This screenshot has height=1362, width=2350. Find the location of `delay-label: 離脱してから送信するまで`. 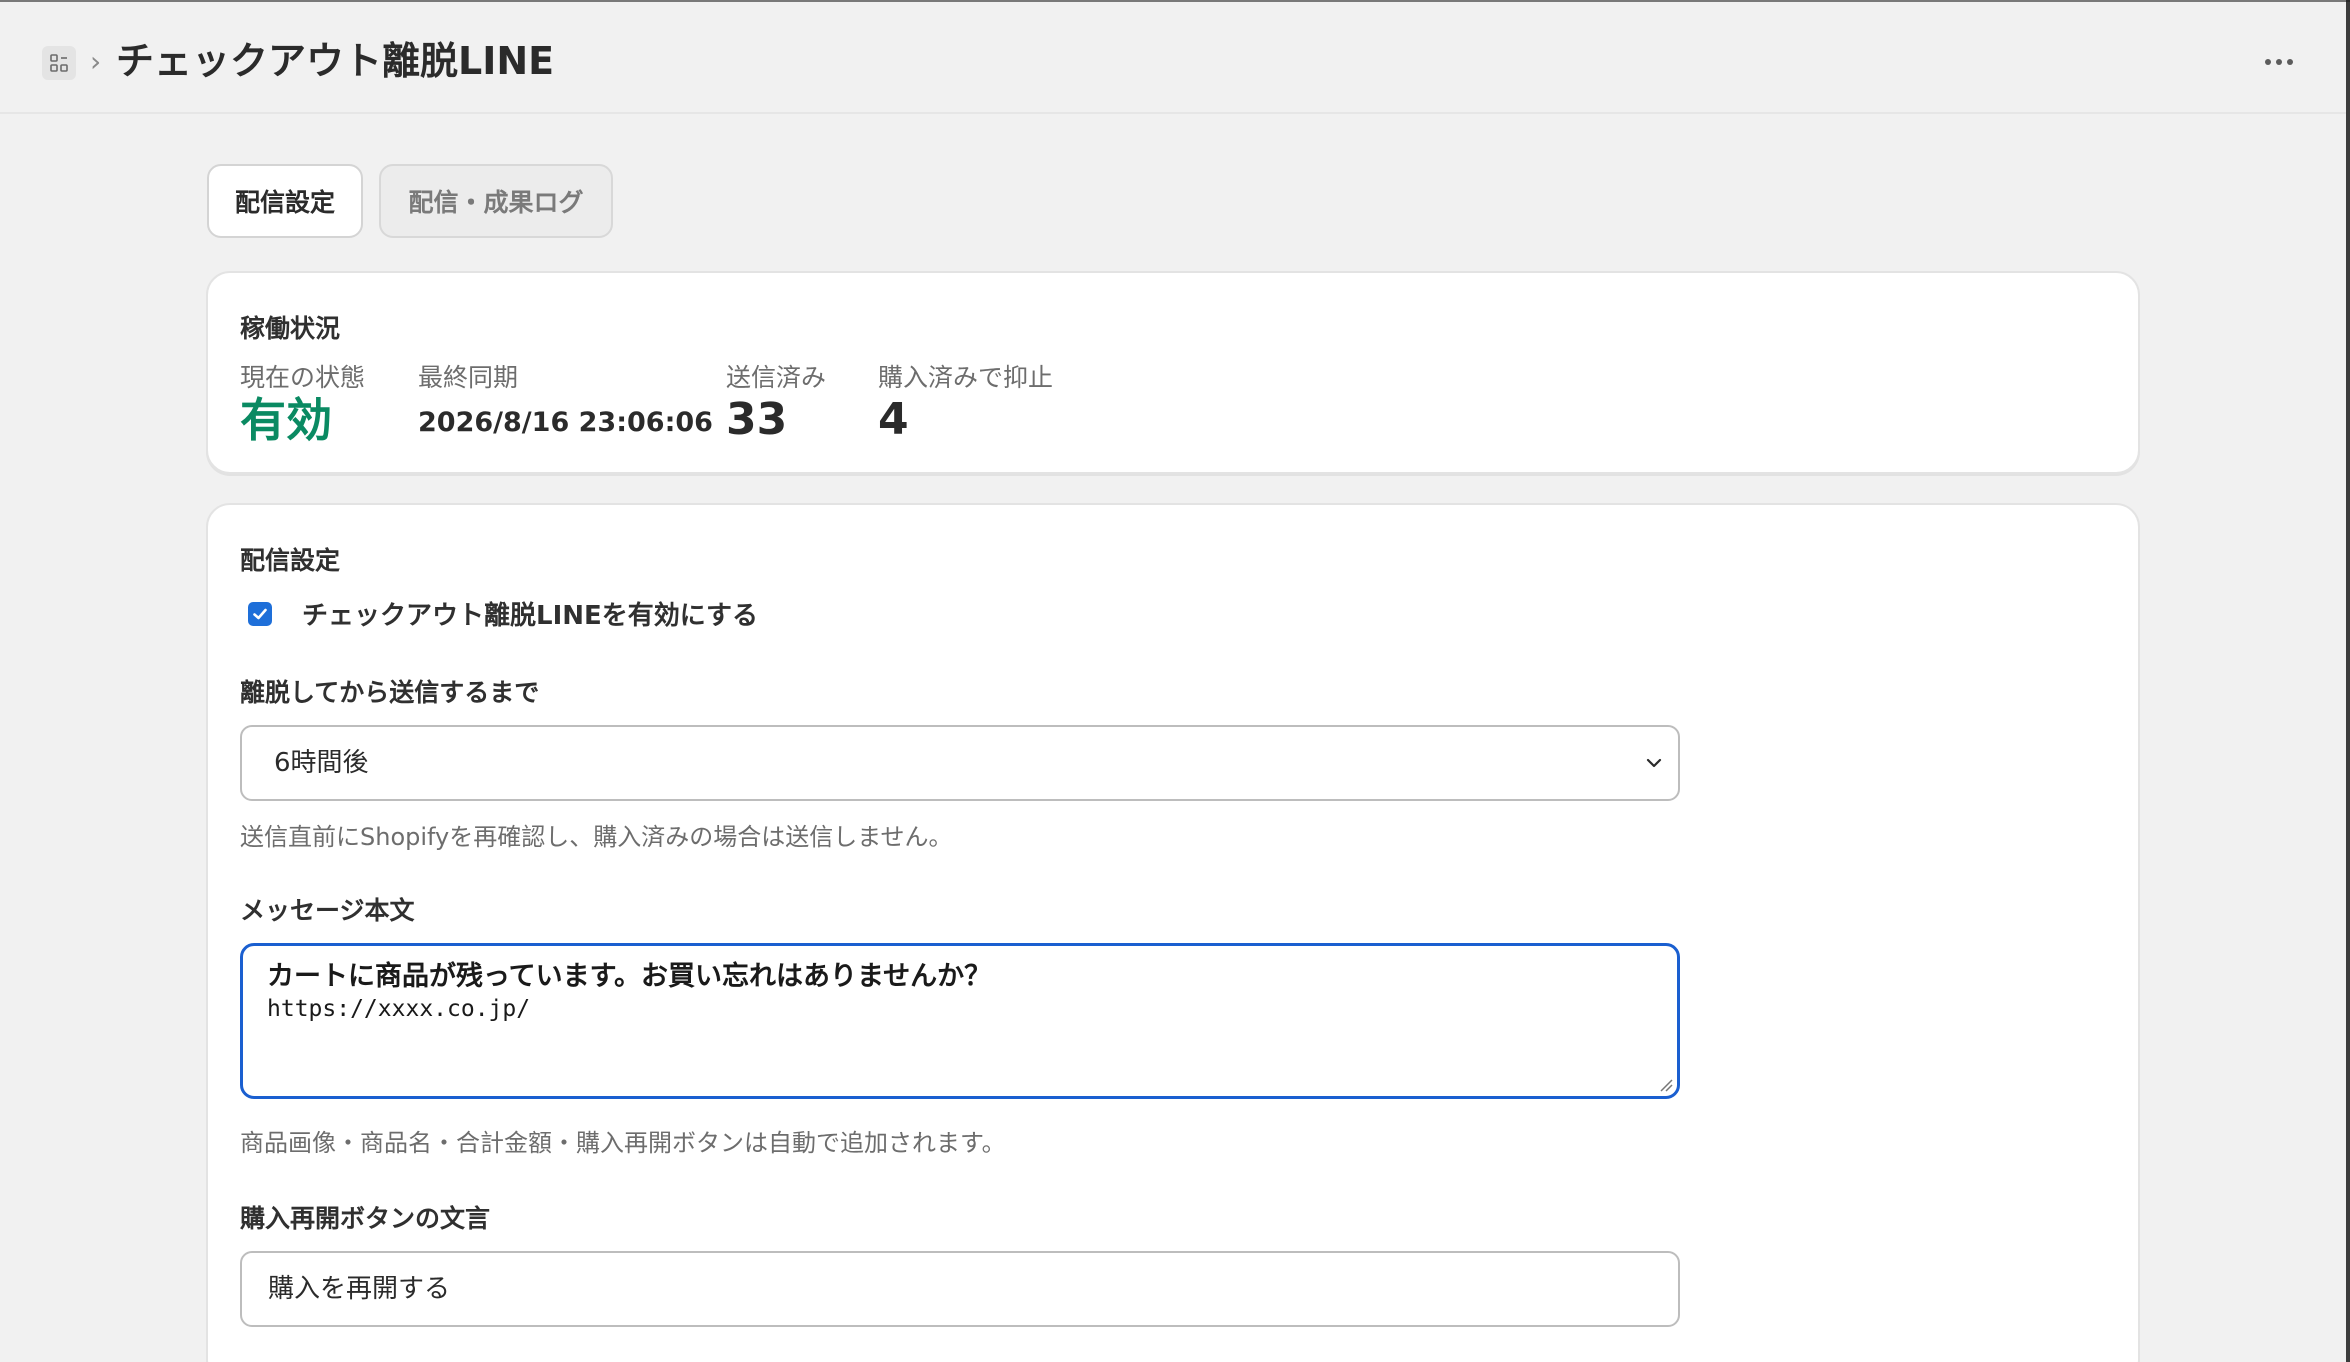

delay-label: 離脱してから送信するまで is located at coordinates (390, 692).